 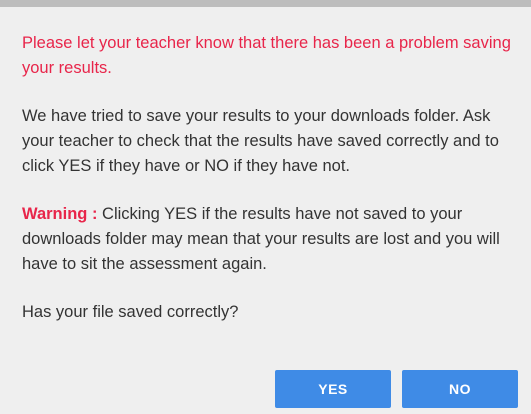 I want to click on yes-button: YES, so click(x=333, y=389).